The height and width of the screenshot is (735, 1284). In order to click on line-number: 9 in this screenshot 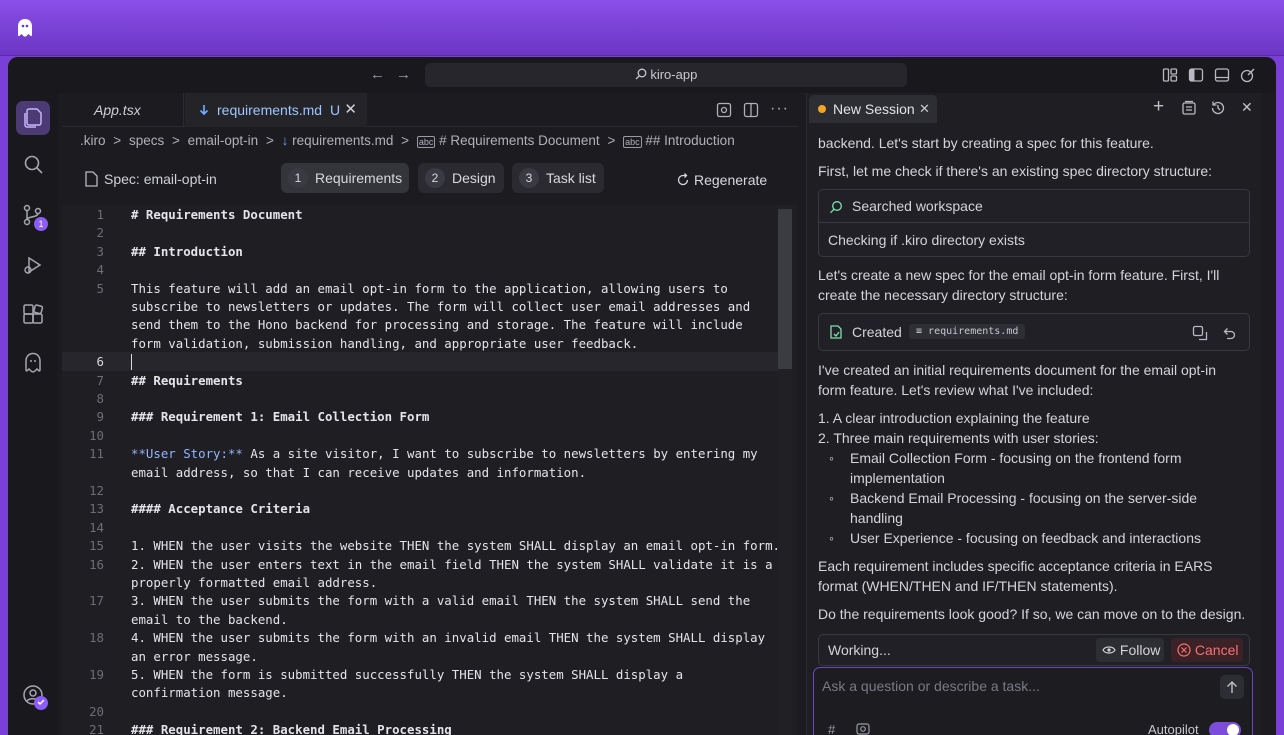, I will do `click(100, 417)`.